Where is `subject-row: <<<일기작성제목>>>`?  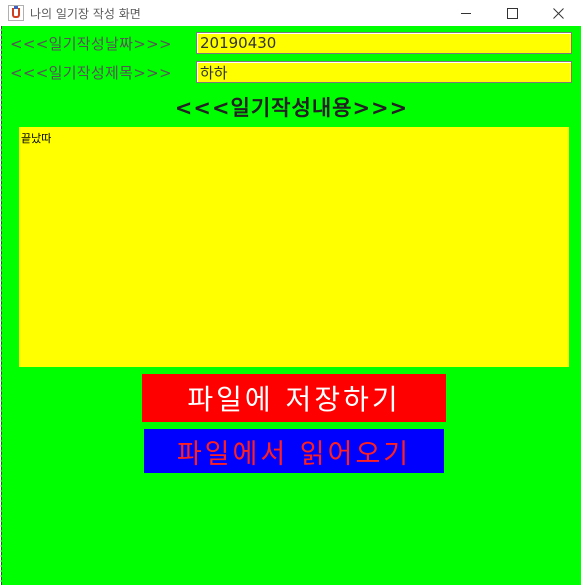 subject-row: <<<일기작성제목>>> is located at coordinates (291, 72).